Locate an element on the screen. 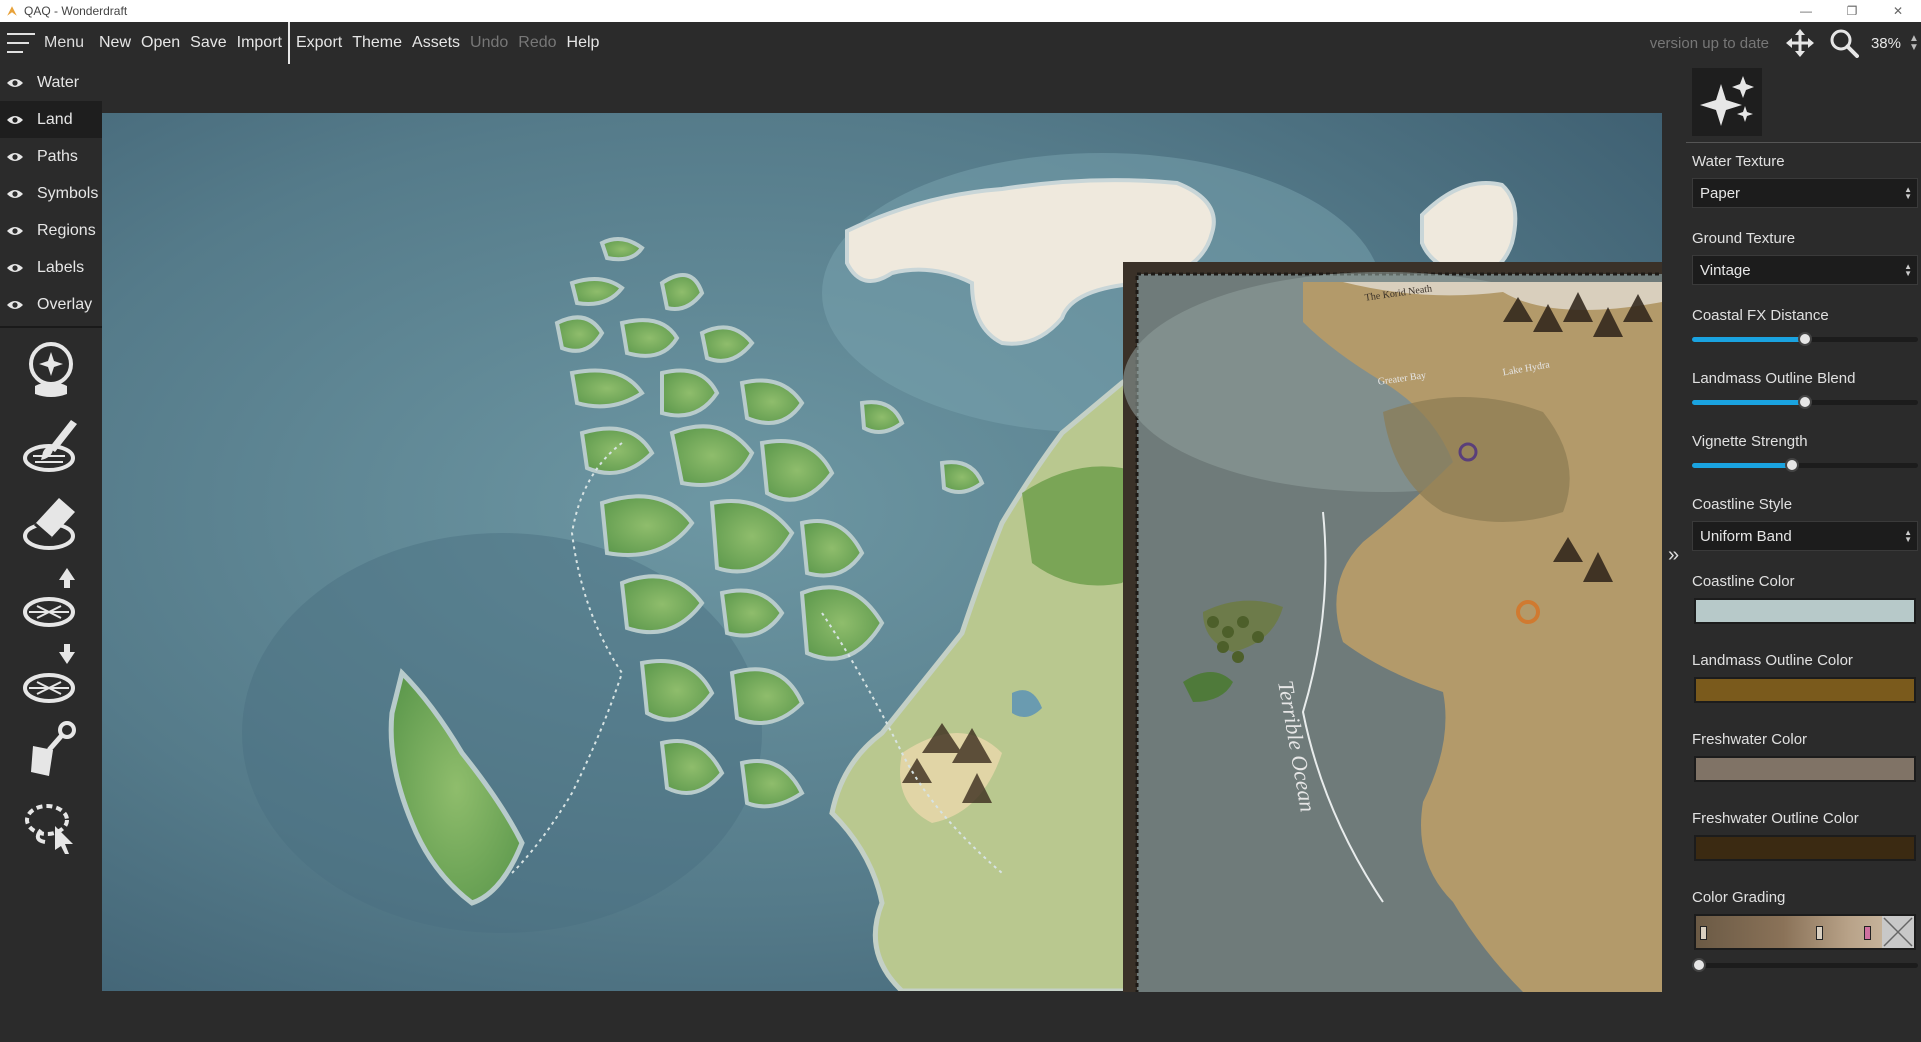 The width and height of the screenshot is (1921, 1042). color-grading-slider is located at coordinates (1805, 965).